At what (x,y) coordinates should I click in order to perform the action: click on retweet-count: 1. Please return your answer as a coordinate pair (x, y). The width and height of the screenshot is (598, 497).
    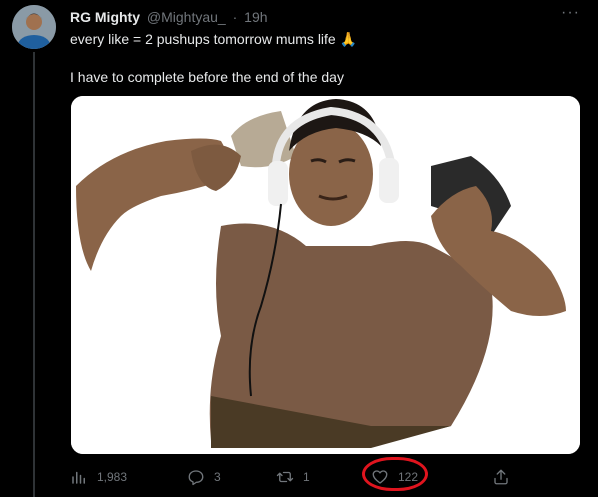
    Looking at the image, I should click on (306, 477).